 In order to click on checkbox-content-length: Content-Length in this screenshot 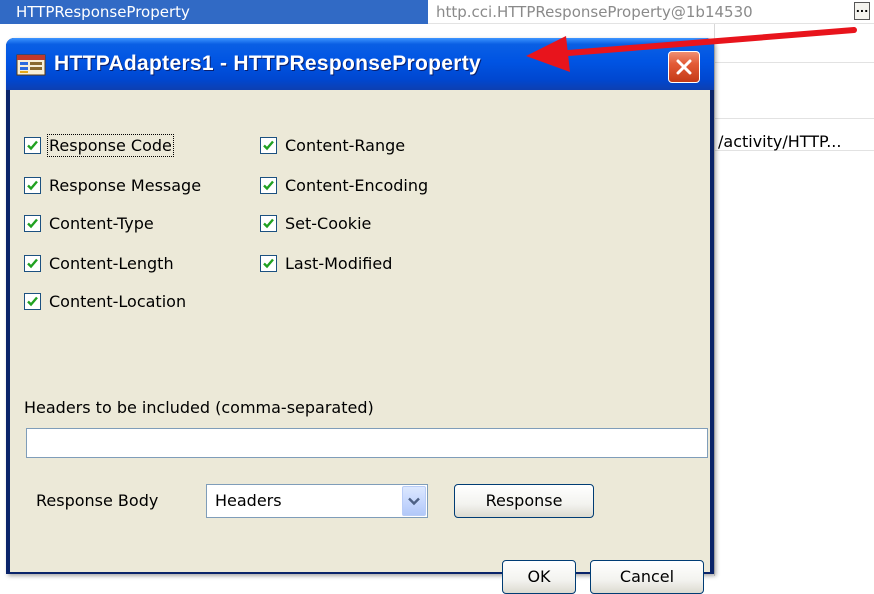, I will do `click(99, 263)`.